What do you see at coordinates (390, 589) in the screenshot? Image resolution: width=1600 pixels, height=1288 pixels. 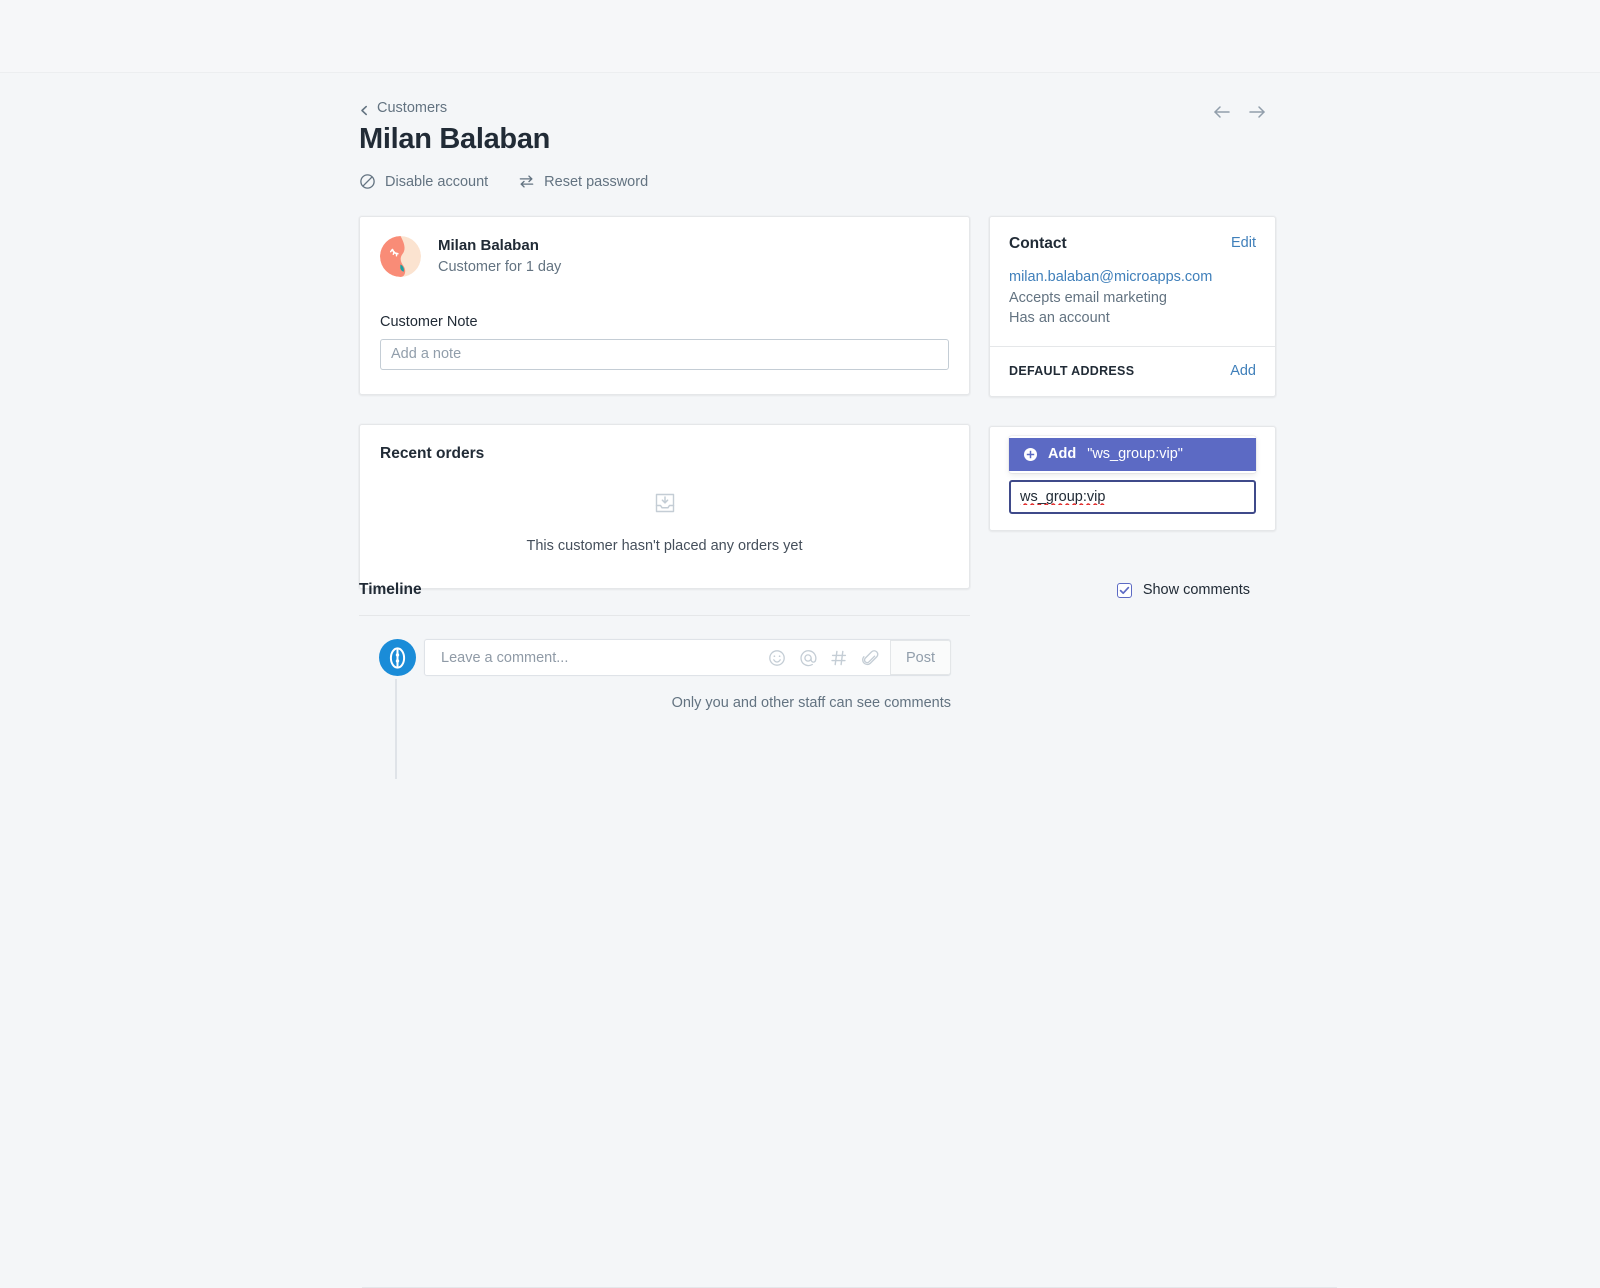 I see `timeline-title: Timeline` at bounding box center [390, 589].